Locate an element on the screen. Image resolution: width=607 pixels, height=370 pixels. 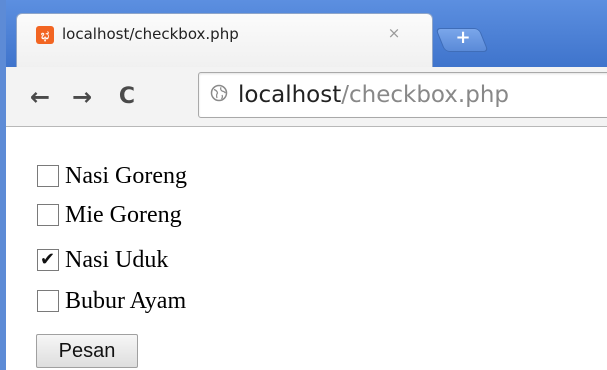
checkbox-mie-goreng is located at coordinates (48, 215).